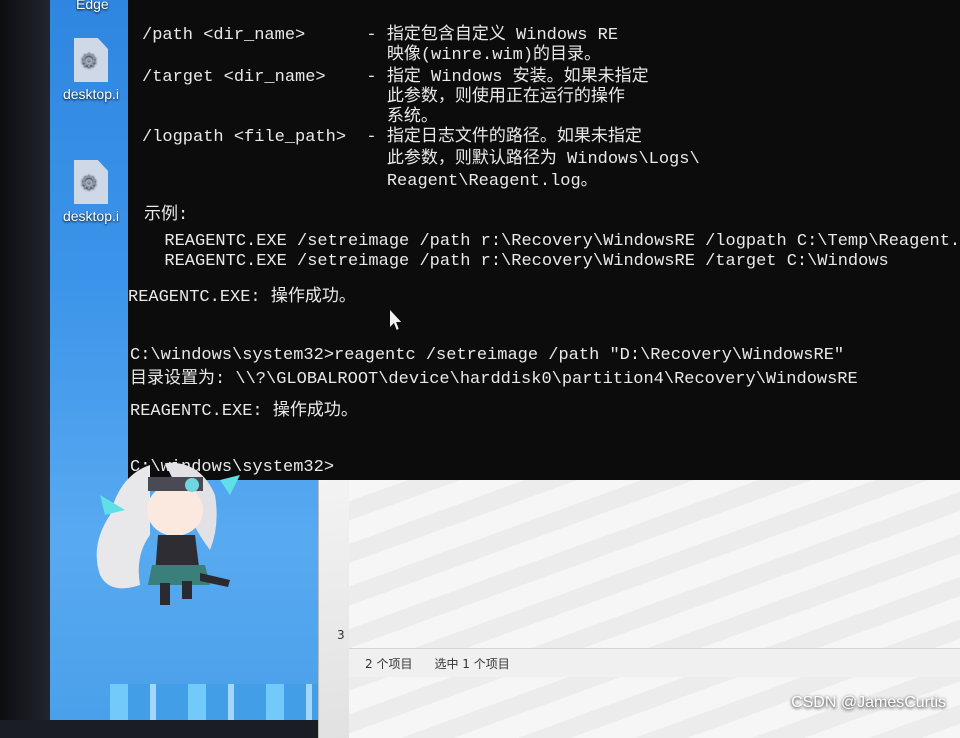 This screenshot has width=960, height=738. What do you see at coordinates (92, 6) in the screenshot?
I see `desktop-icon-edge-label: Edge` at bounding box center [92, 6].